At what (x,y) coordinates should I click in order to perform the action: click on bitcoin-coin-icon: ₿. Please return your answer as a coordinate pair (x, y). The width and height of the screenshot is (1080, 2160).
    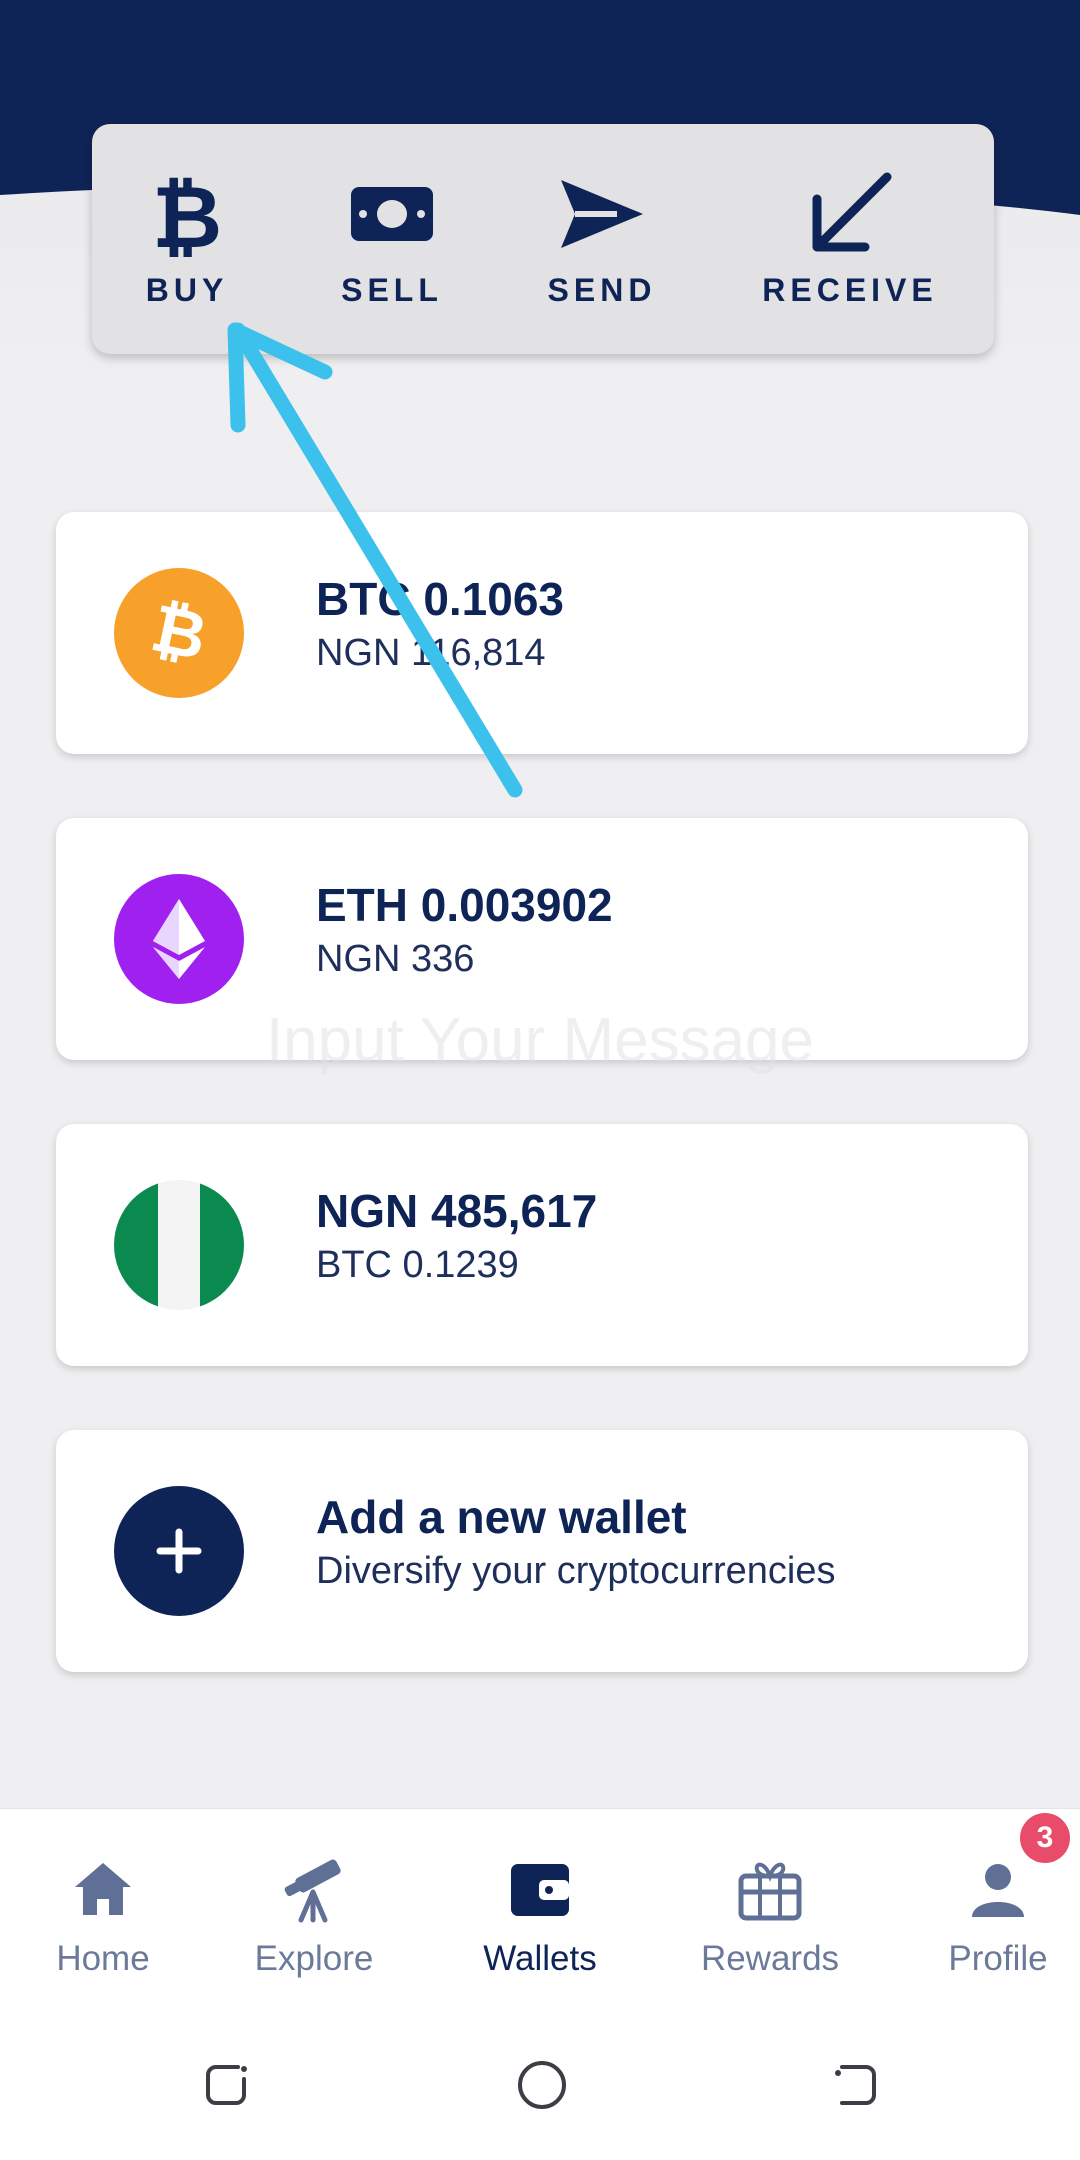
    Looking at the image, I should click on (179, 633).